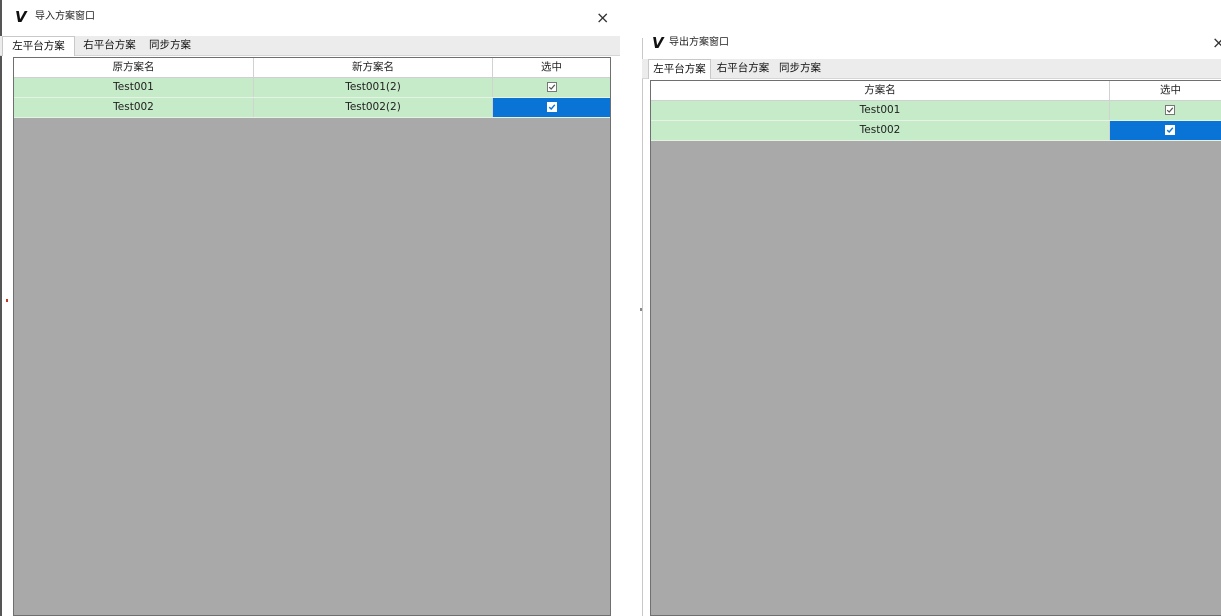 The image size is (1221, 616). I want to click on scheme-name-cell: Test001, so click(880, 110).